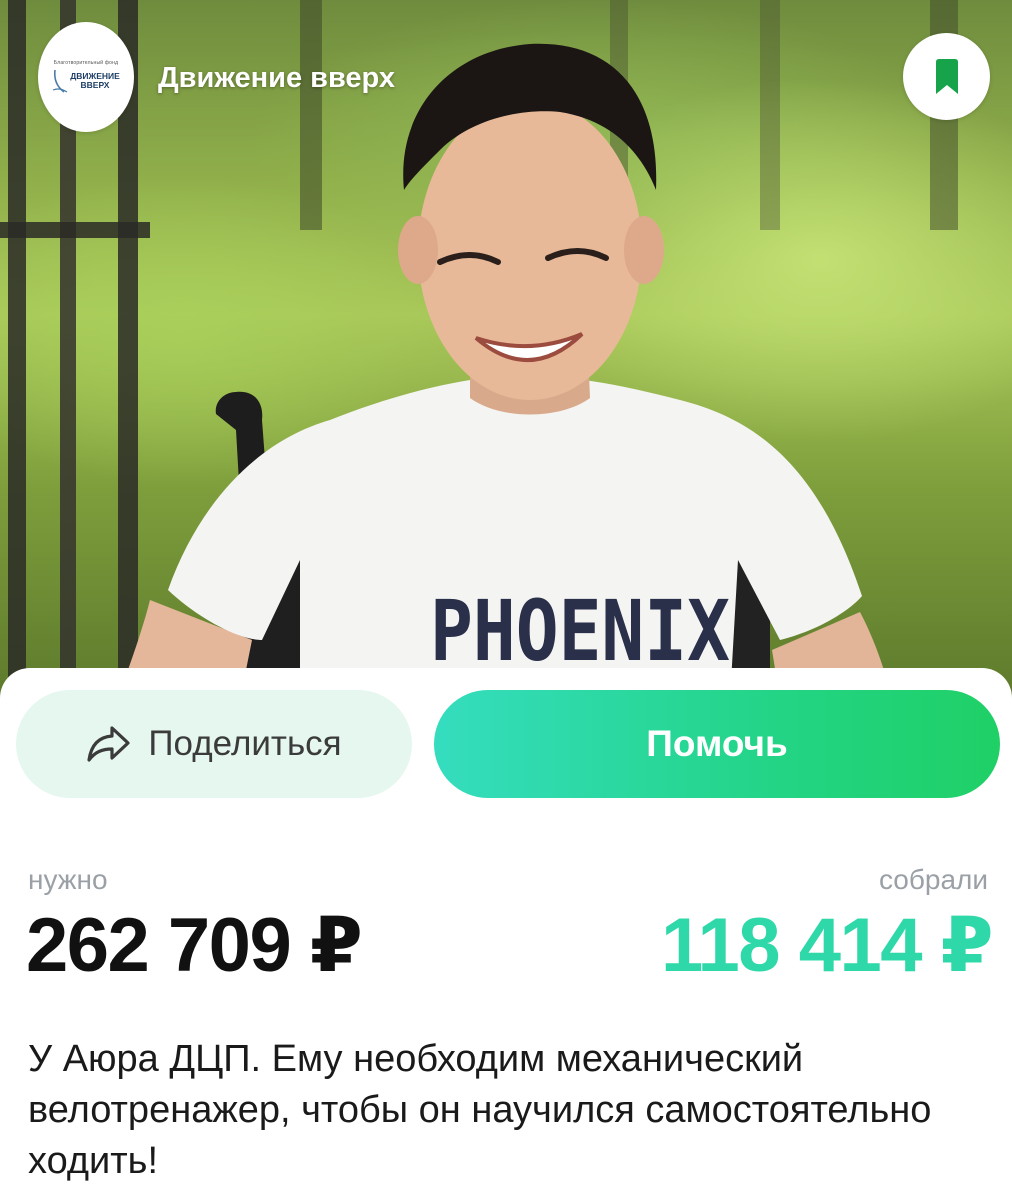 The width and height of the screenshot is (1012, 1200). Describe the element at coordinates (580, 631) in the screenshot. I see `shirt-print-text: PHOENIX` at that location.